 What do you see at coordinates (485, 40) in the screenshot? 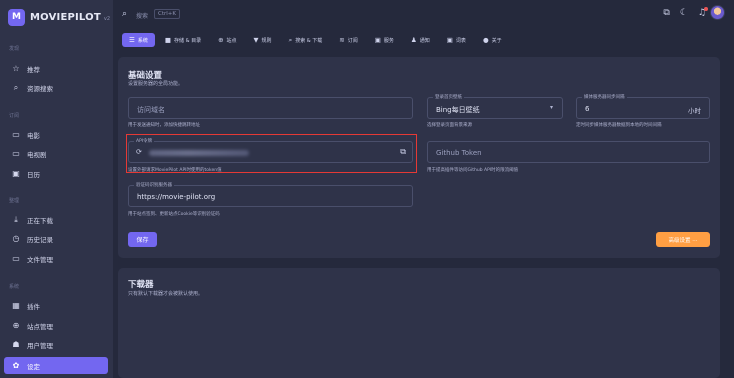
I see `info-icon: ●` at bounding box center [485, 40].